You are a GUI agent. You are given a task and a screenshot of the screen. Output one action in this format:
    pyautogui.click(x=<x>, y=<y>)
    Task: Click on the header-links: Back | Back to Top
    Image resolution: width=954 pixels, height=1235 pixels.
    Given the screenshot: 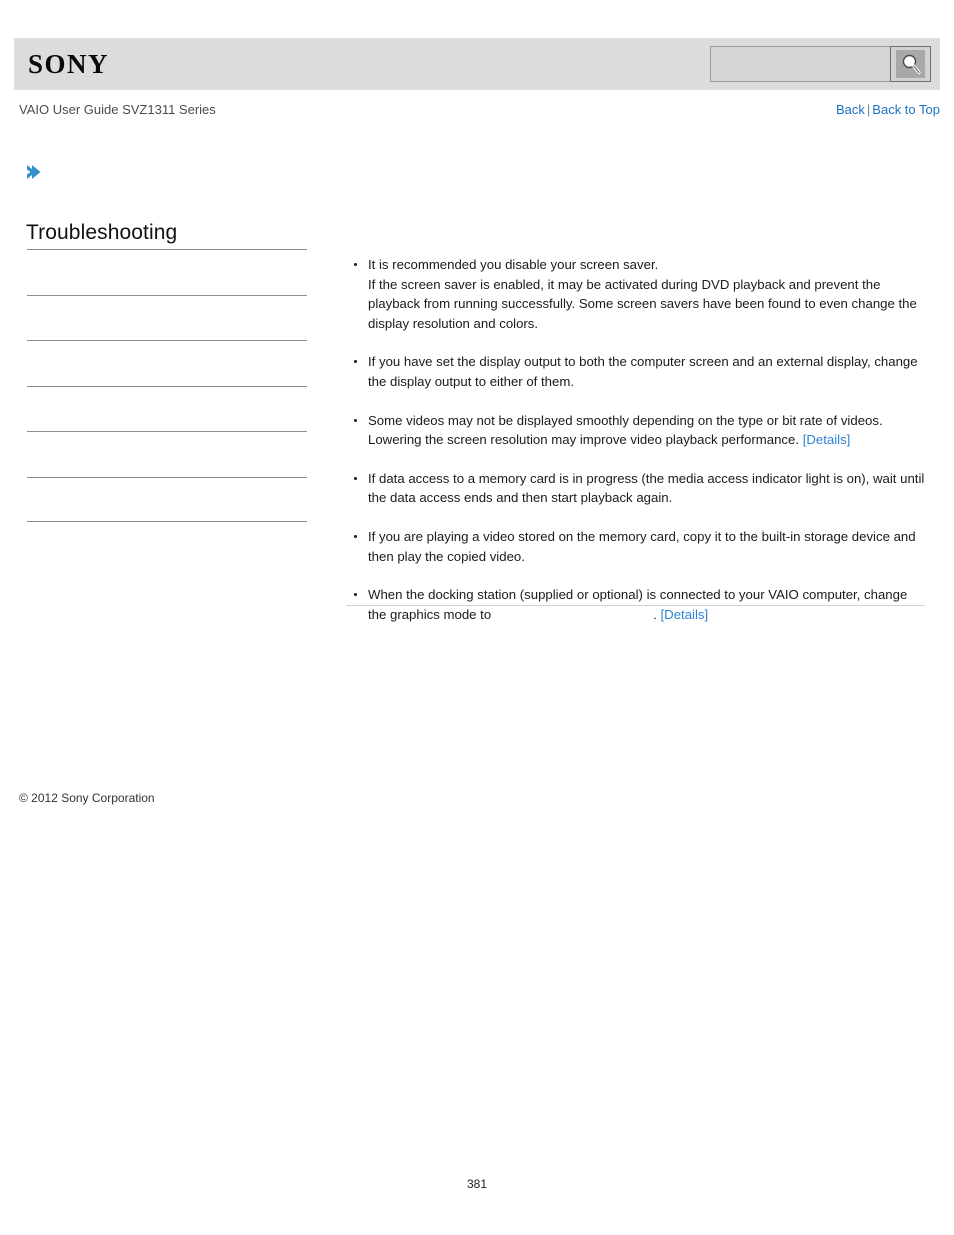 What is the action you would take?
    pyautogui.click(x=888, y=110)
    